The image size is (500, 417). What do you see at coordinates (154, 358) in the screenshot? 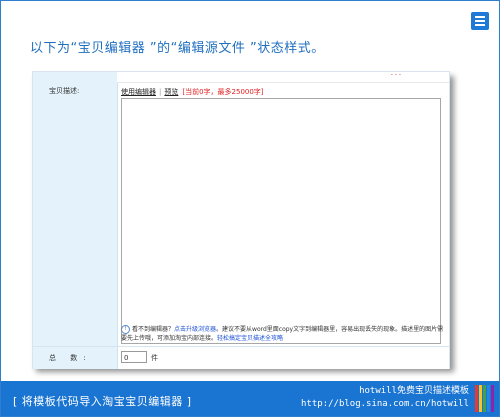
I see `quantity-unit: 件` at bounding box center [154, 358].